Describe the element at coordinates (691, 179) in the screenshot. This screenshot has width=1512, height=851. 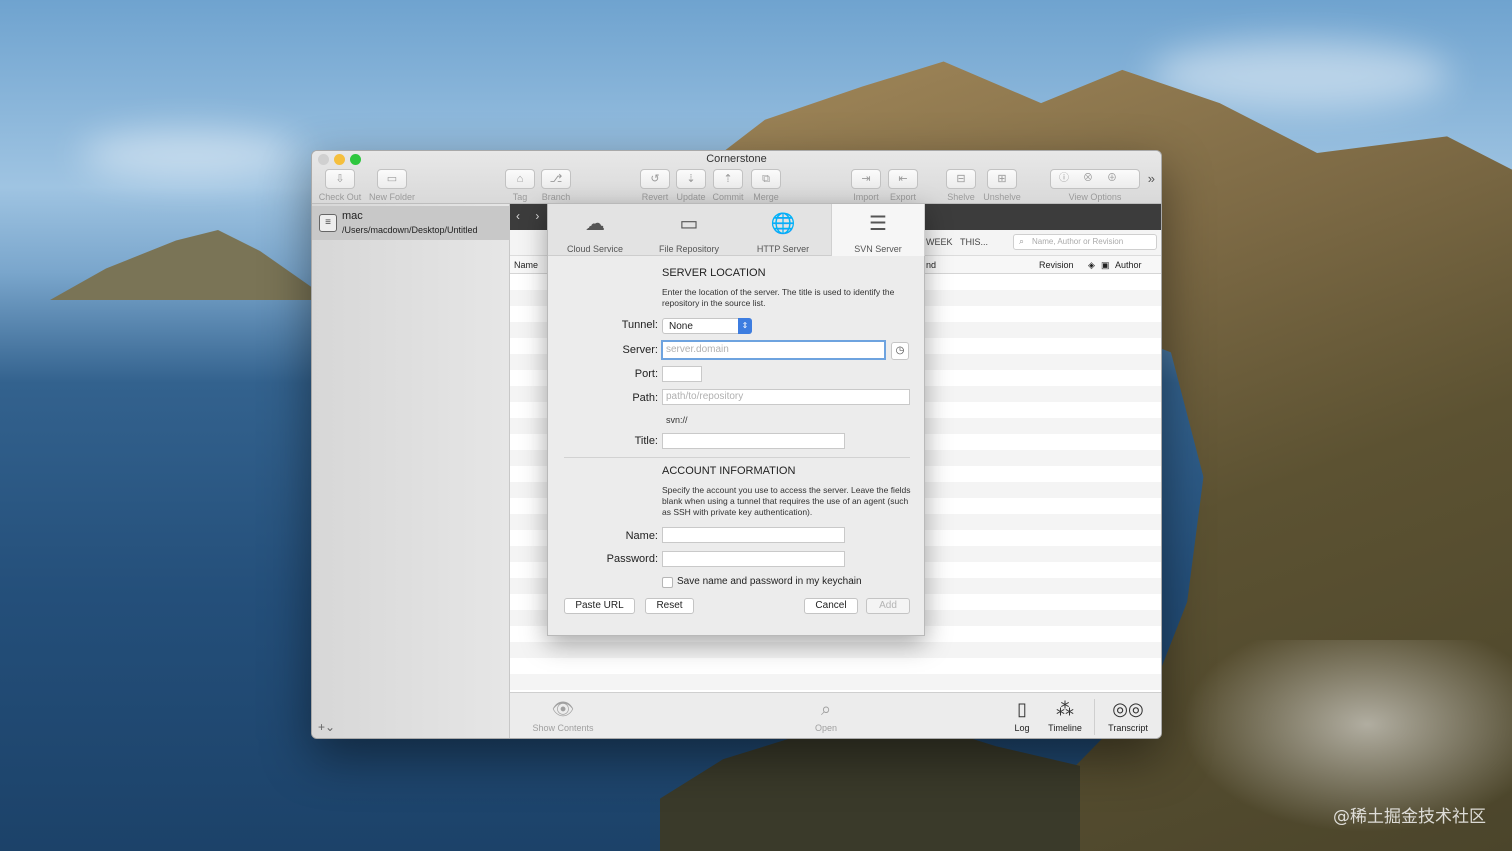
I see `update-icon: ⇣` at that location.